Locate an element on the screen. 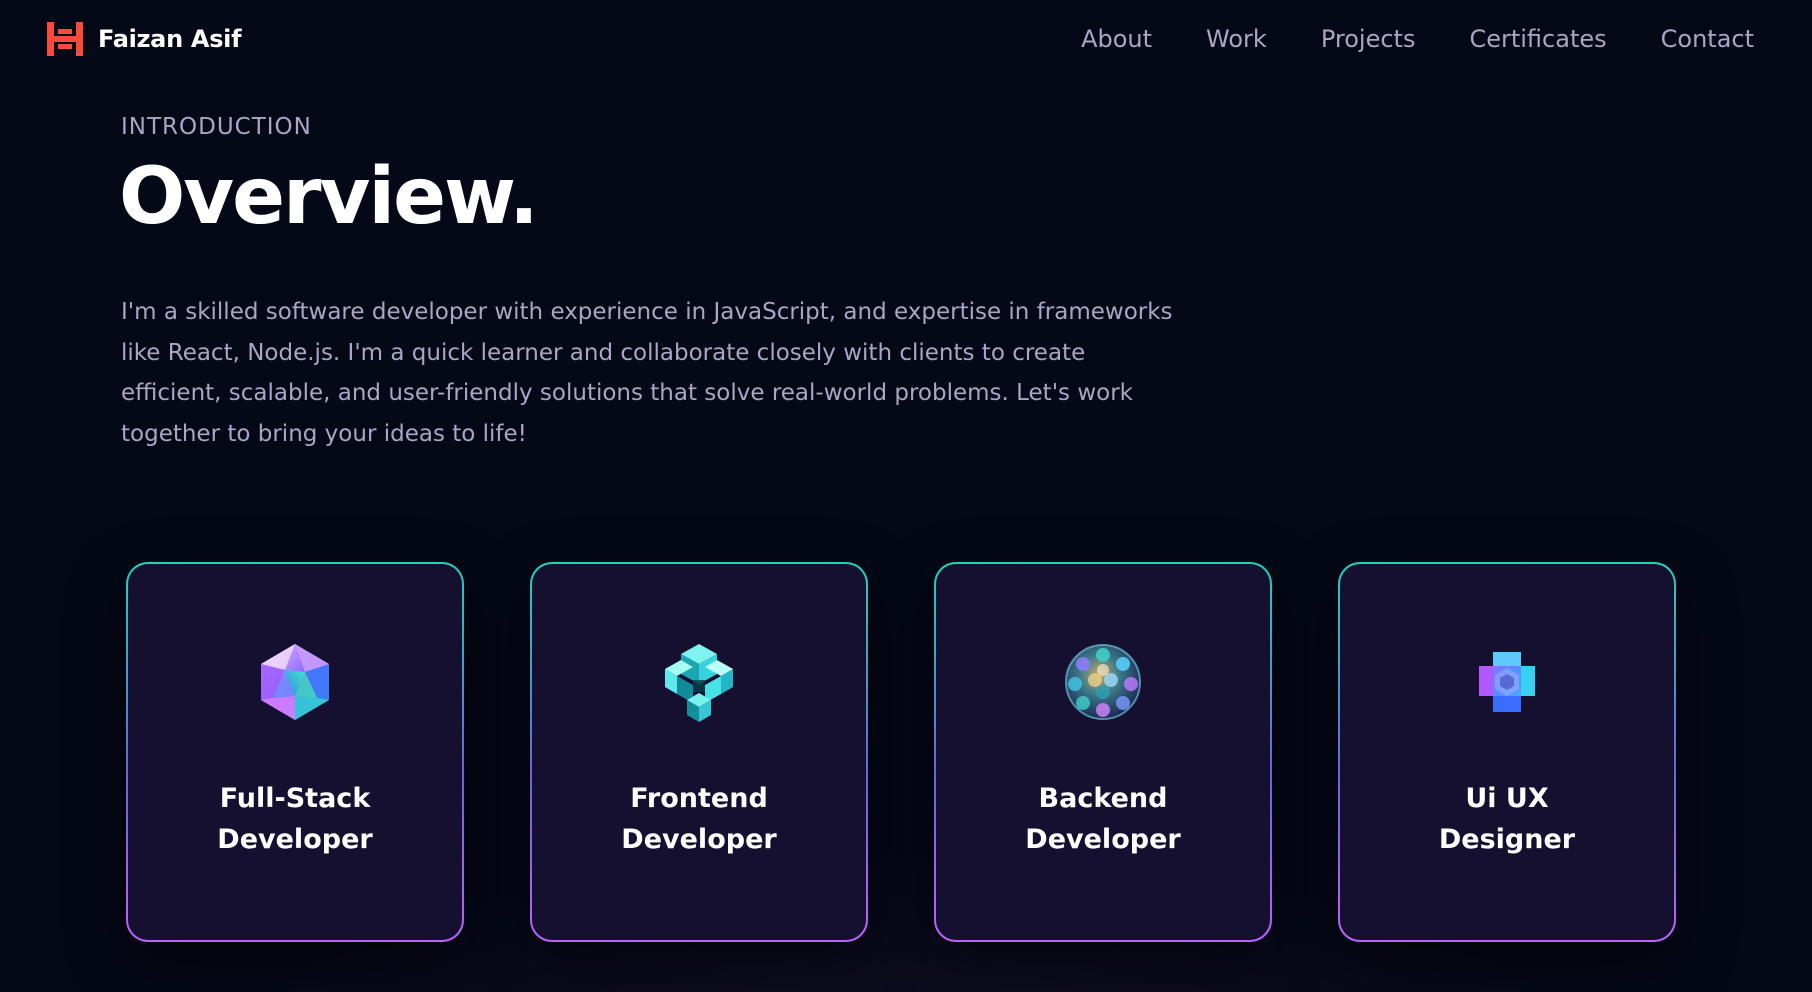  service-card-frontend: Frontend Developer is located at coordinates (699, 752).